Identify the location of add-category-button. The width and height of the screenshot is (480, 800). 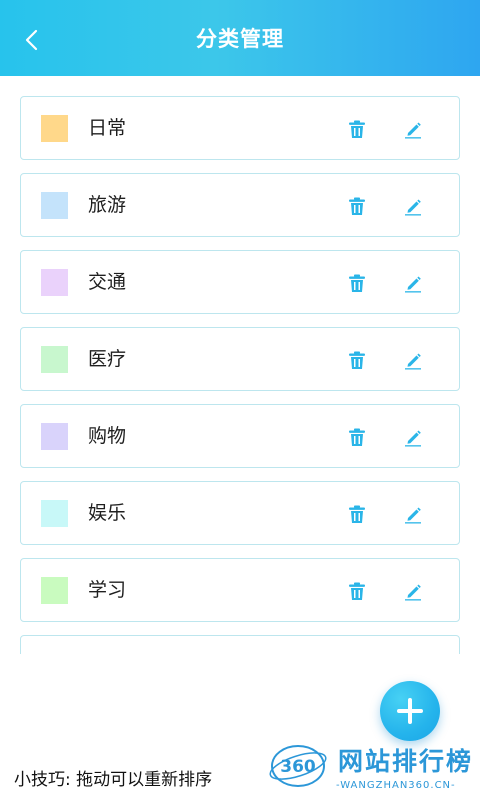
(410, 711).